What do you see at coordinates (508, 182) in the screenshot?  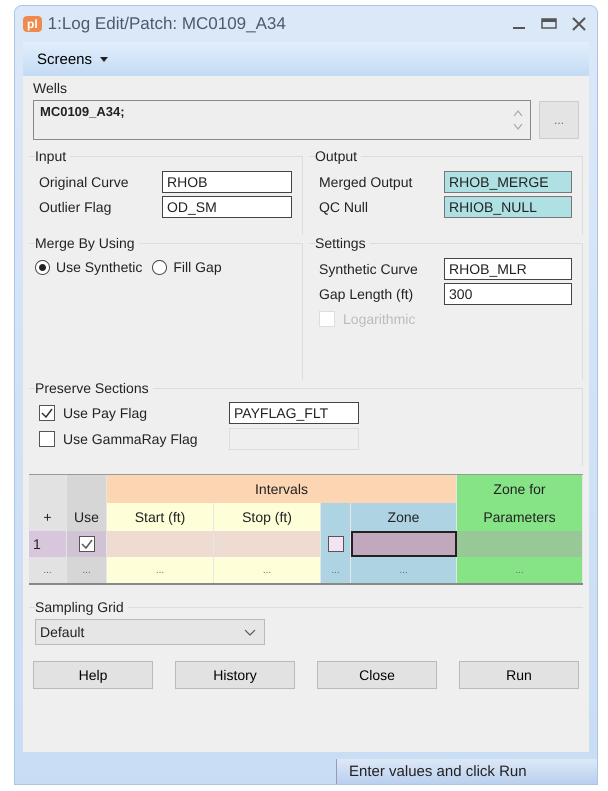 I see `input-field: RHOB_MERGE` at bounding box center [508, 182].